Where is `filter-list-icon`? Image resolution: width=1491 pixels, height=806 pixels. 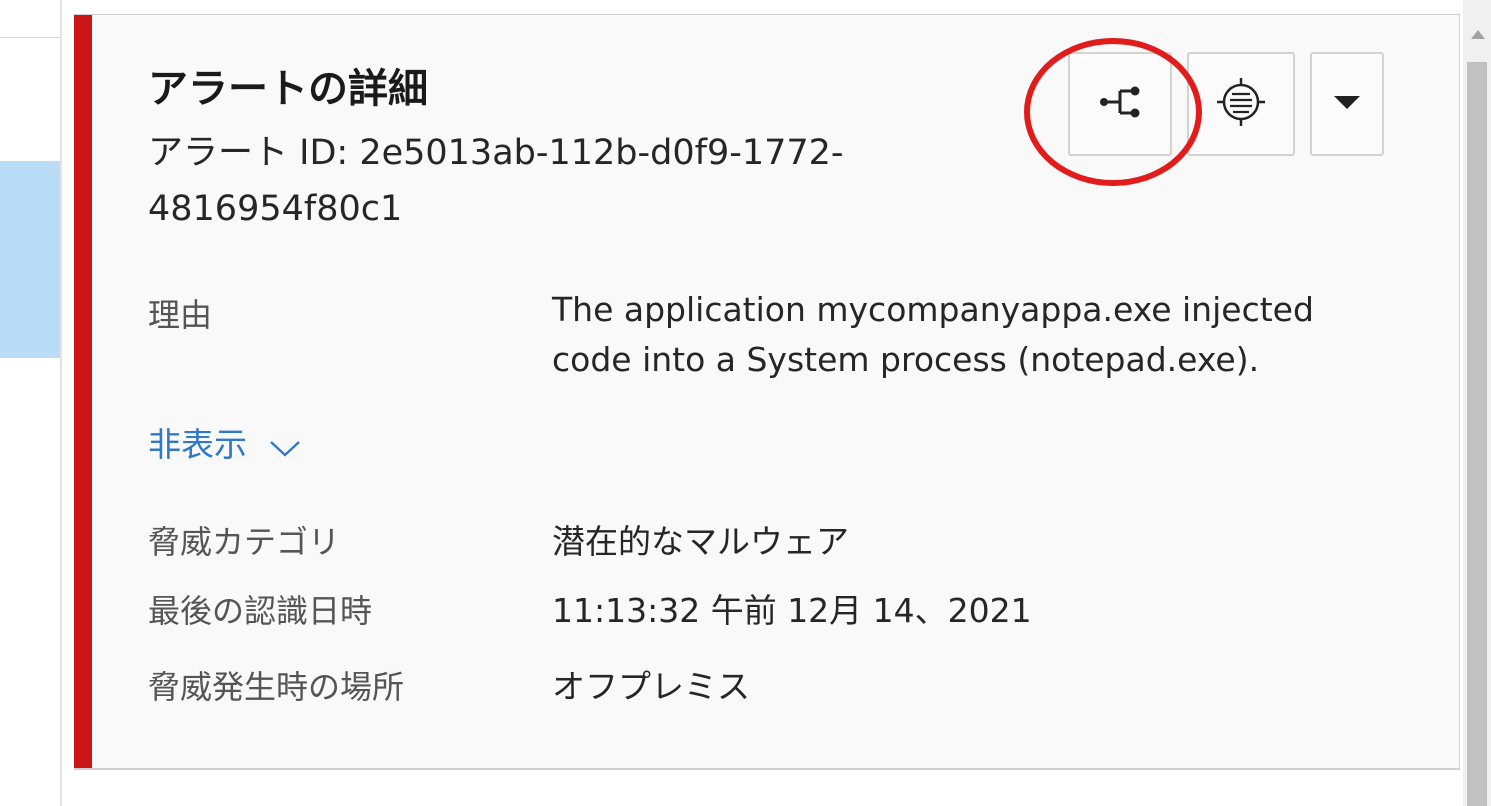
filter-list-icon is located at coordinates (1241, 104).